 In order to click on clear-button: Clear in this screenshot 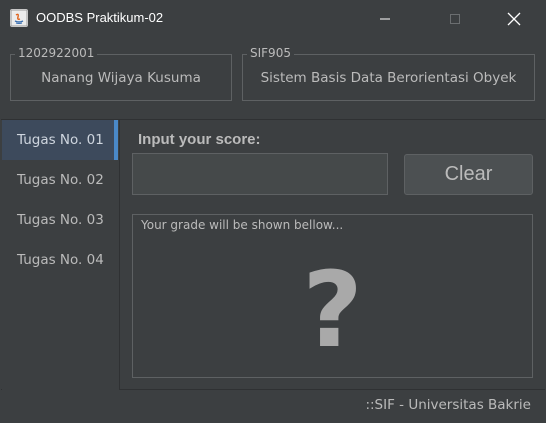, I will do `click(468, 174)`.